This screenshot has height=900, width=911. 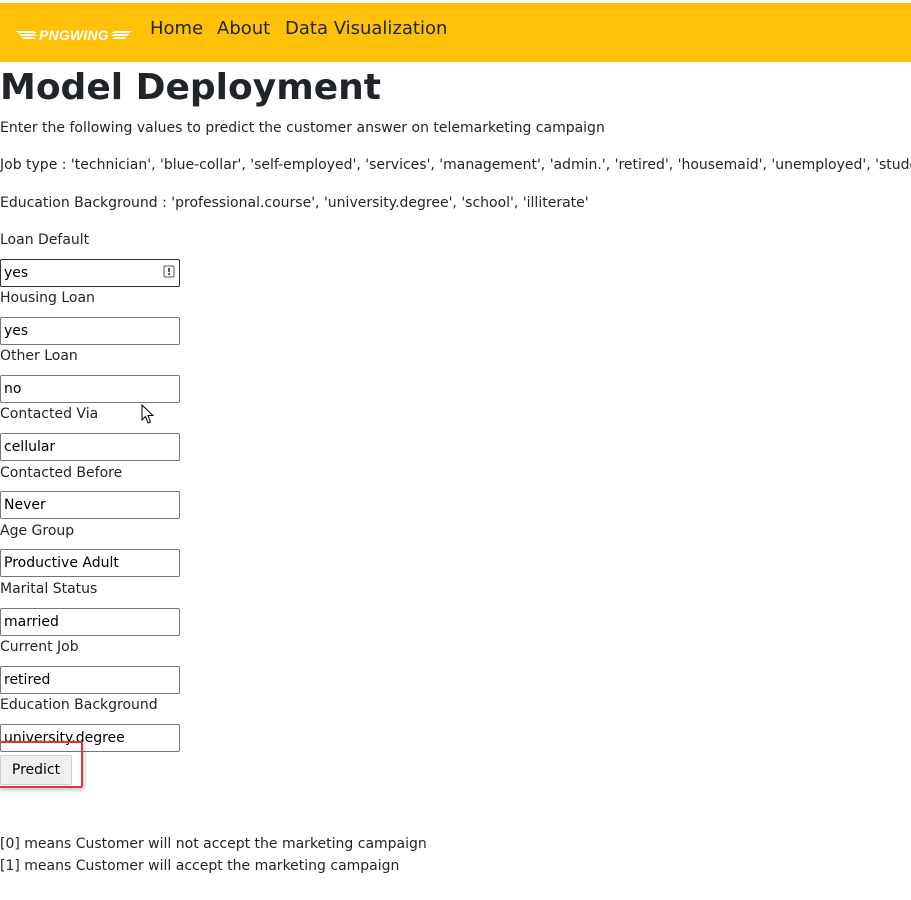 I want to click on label-loan-default: Loan Default, so click(x=45, y=240).